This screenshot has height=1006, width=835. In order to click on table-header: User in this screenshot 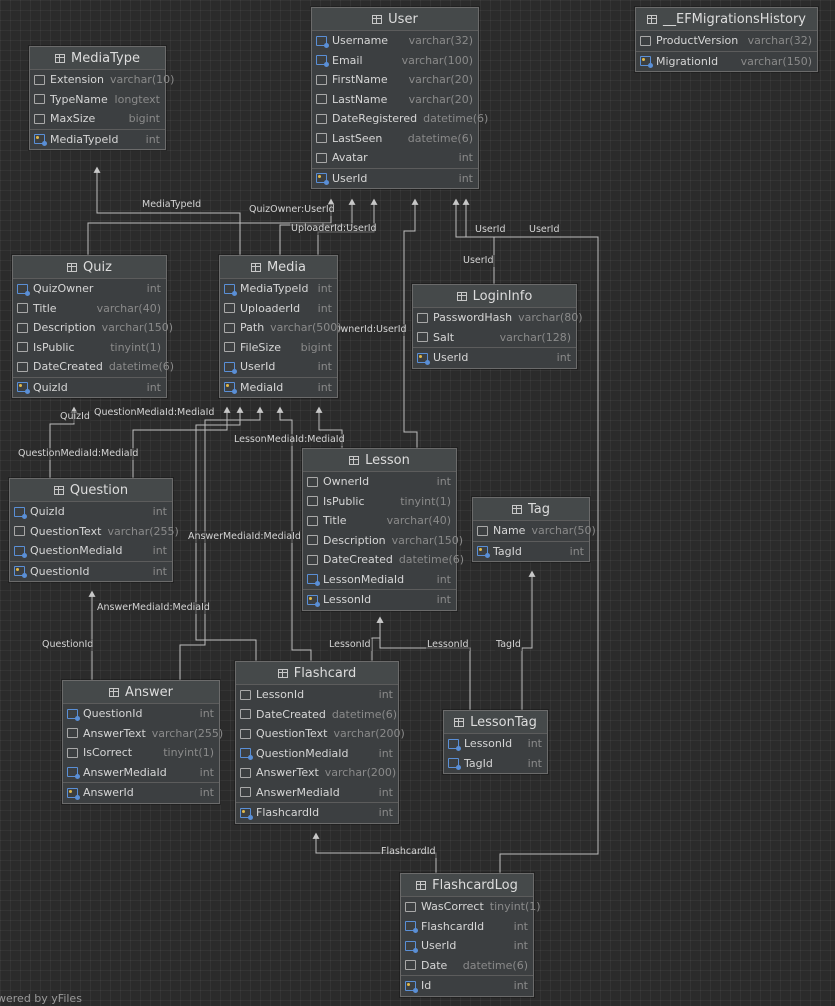, I will do `click(395, 19)`.